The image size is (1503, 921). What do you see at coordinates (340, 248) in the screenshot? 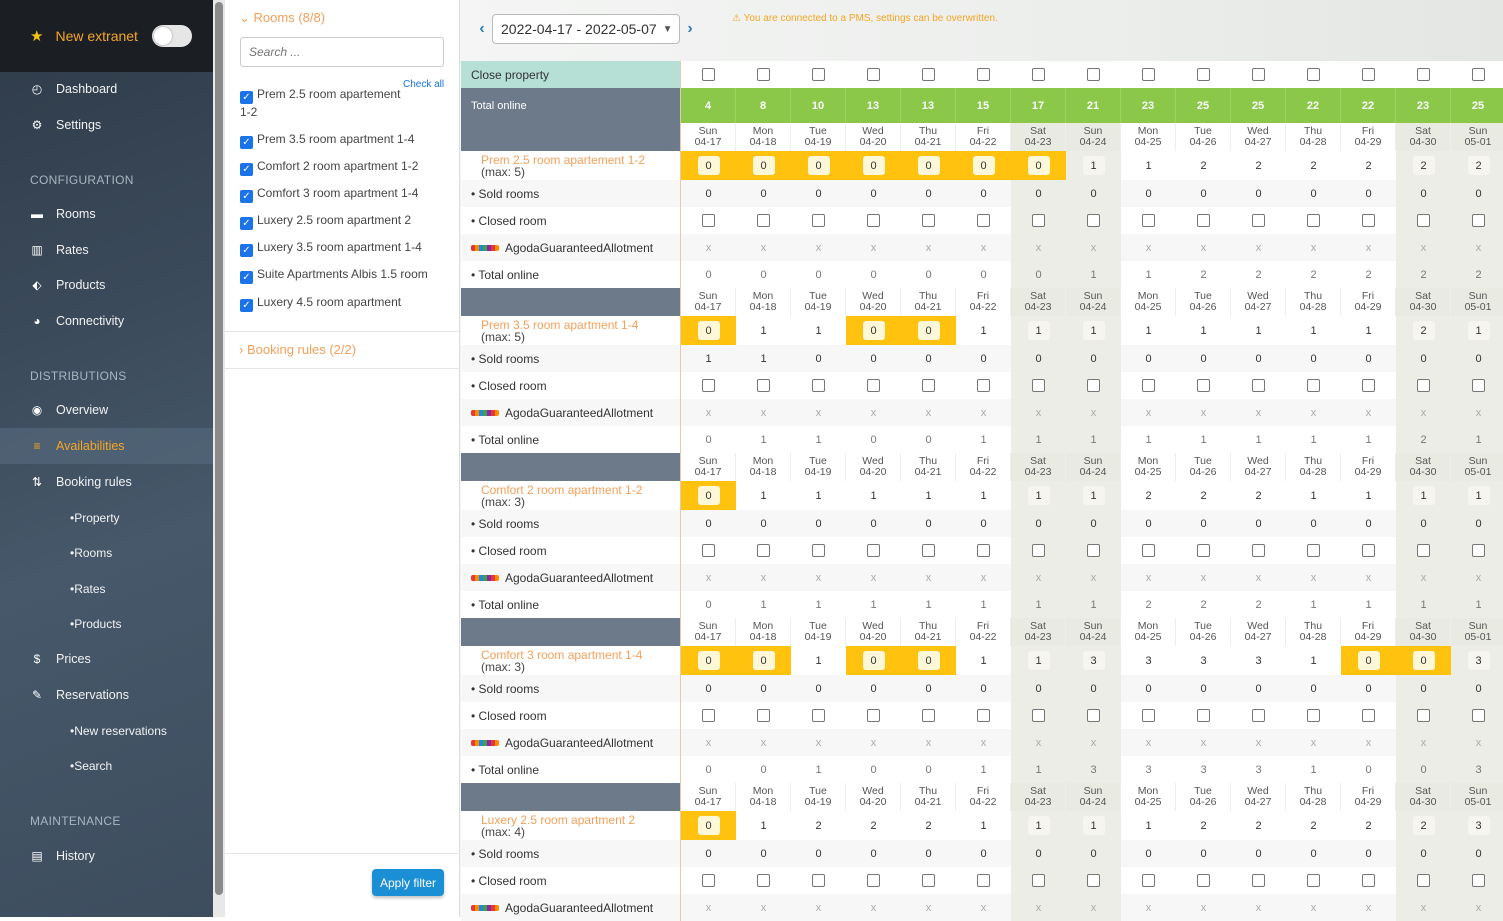
I see `room-filter-item: ✓ Luxery 3.5 room apartment 1-4` at bounding box center [340, 248].